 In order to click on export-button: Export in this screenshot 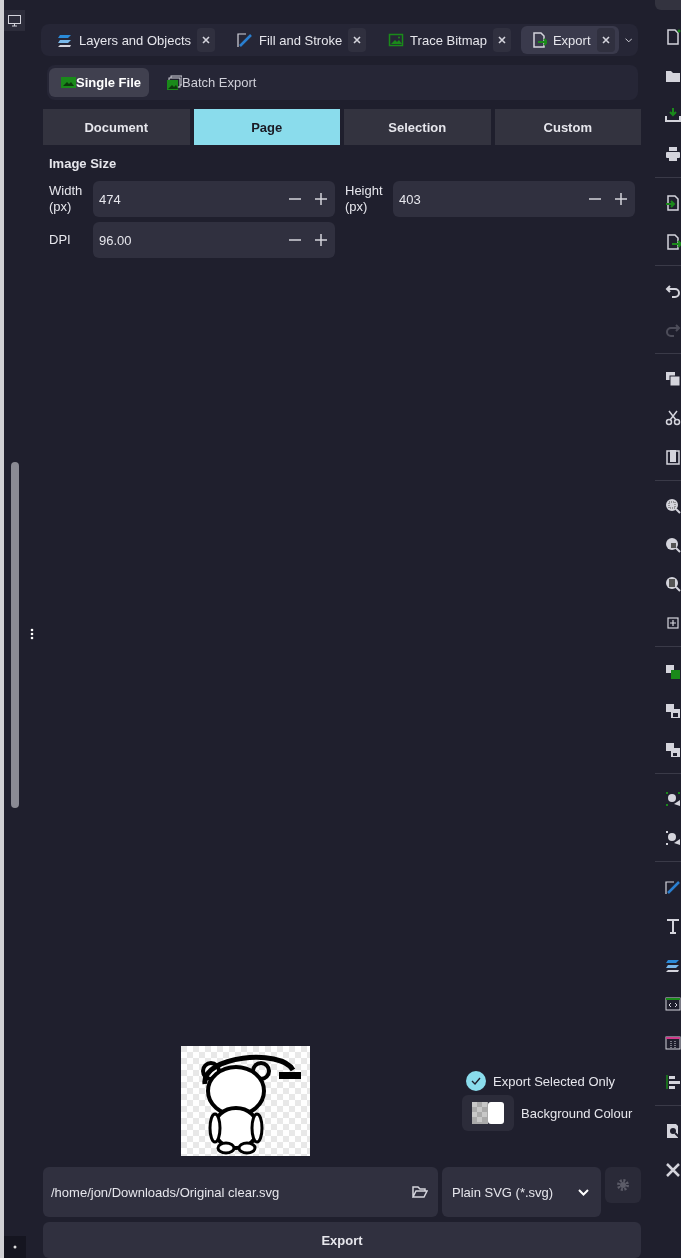, I will do `click(342, 1240)`.